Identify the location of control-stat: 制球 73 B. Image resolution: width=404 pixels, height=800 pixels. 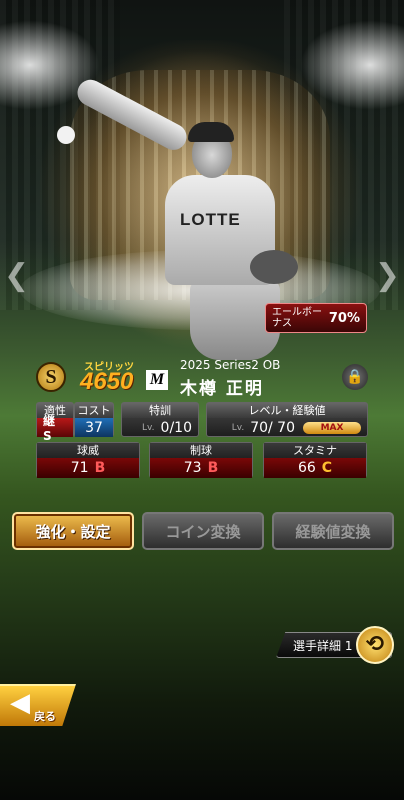
(201, 460).